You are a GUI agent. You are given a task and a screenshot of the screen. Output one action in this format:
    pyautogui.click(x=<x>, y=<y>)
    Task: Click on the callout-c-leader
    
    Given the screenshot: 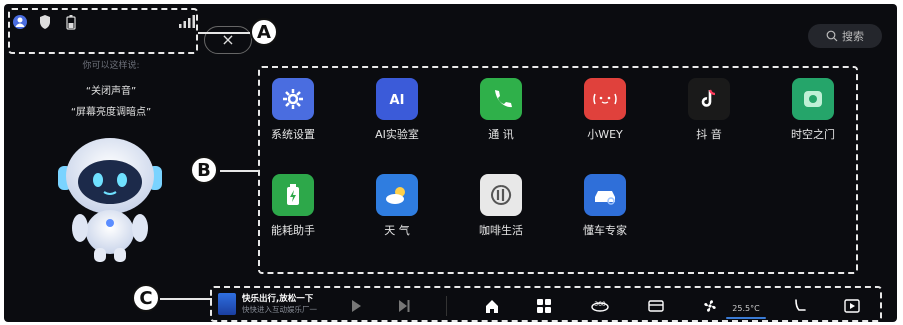 What is the action you would take?
    pyautogui.click(x=186, y=299)
    